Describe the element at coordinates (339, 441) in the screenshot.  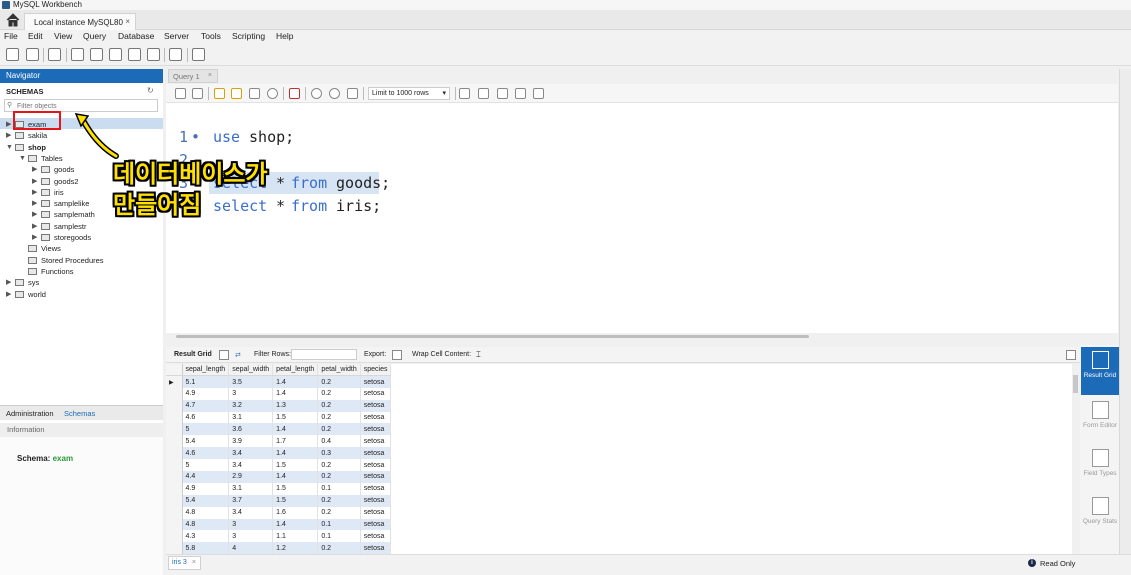
I see `table-cell: 0.4` at that location.